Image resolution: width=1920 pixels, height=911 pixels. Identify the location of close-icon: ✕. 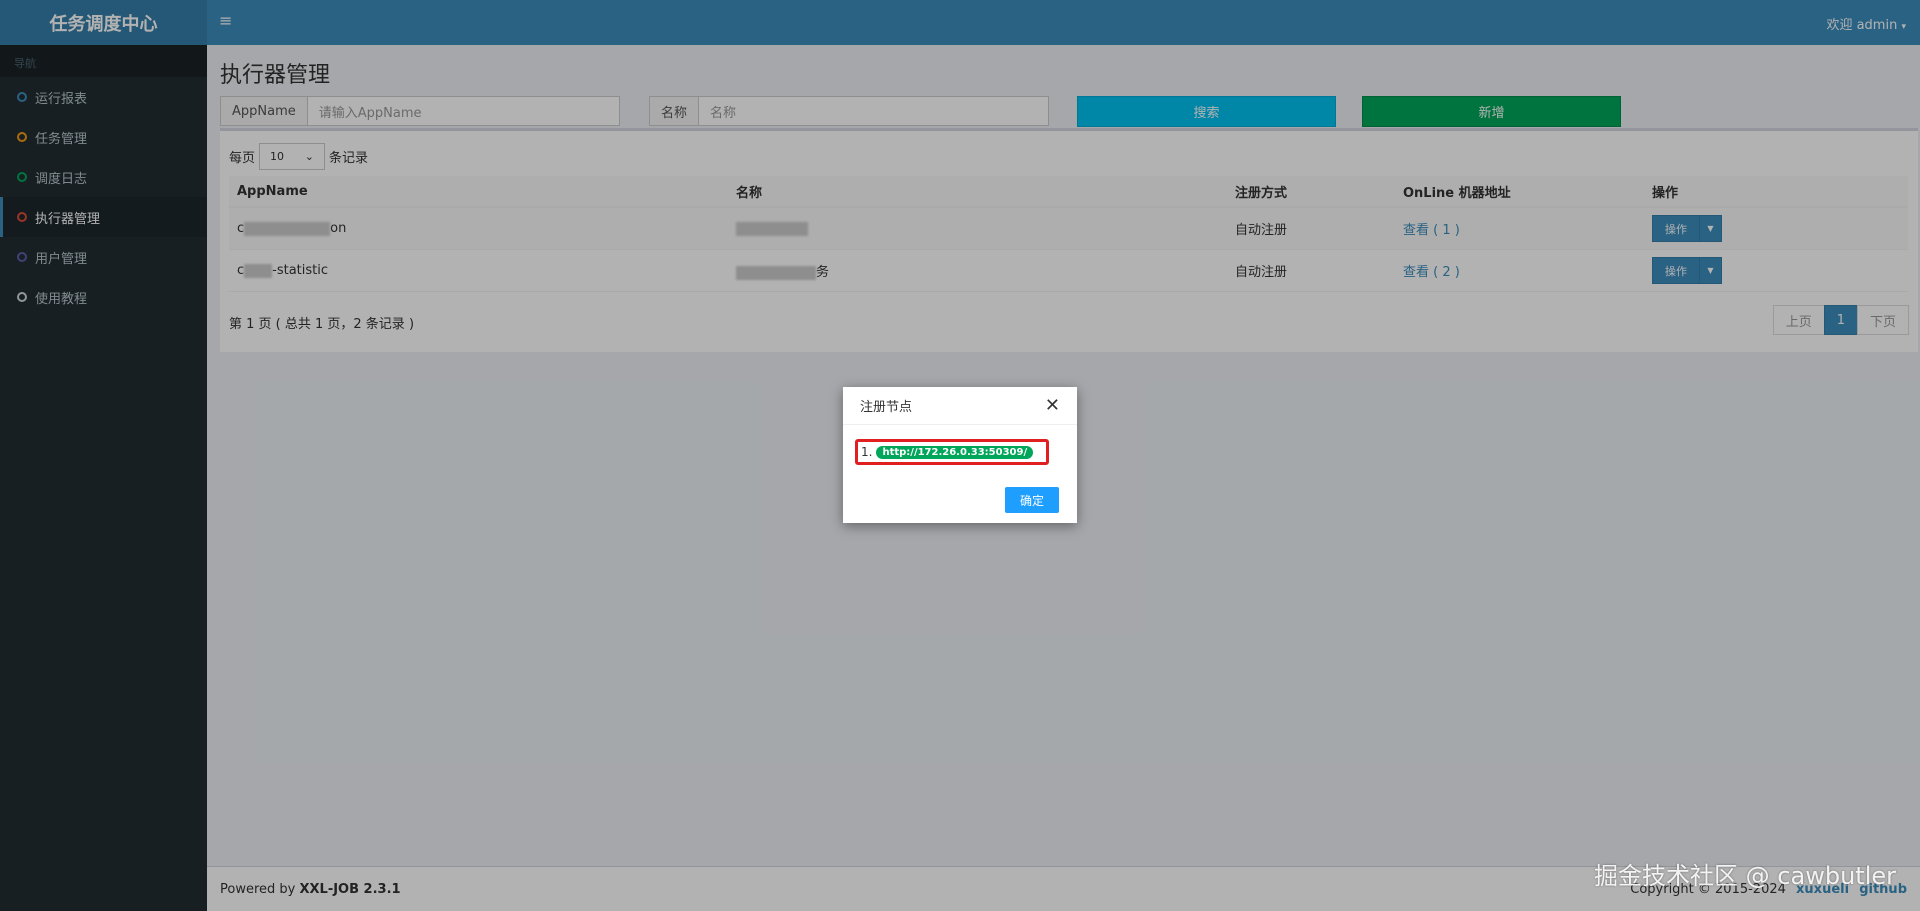
(1052, 405).